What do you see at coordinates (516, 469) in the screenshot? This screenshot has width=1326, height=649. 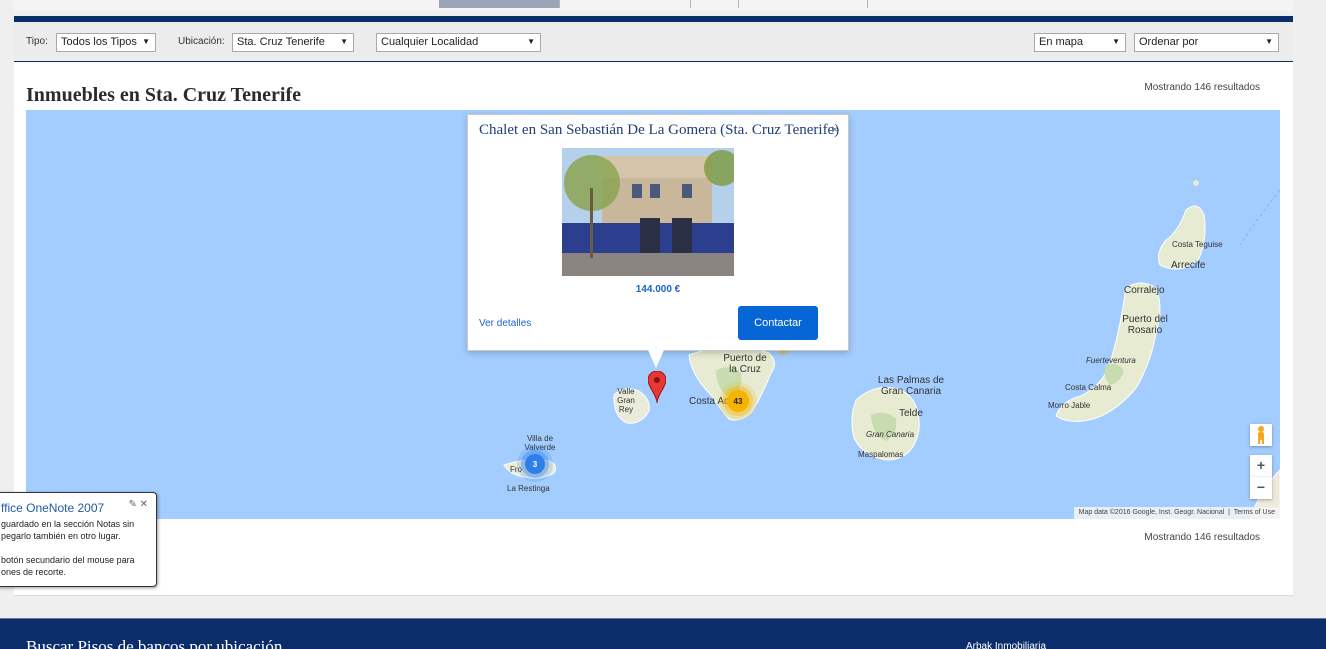 I see `place-label: Fro` at bounding box center [516, 469].